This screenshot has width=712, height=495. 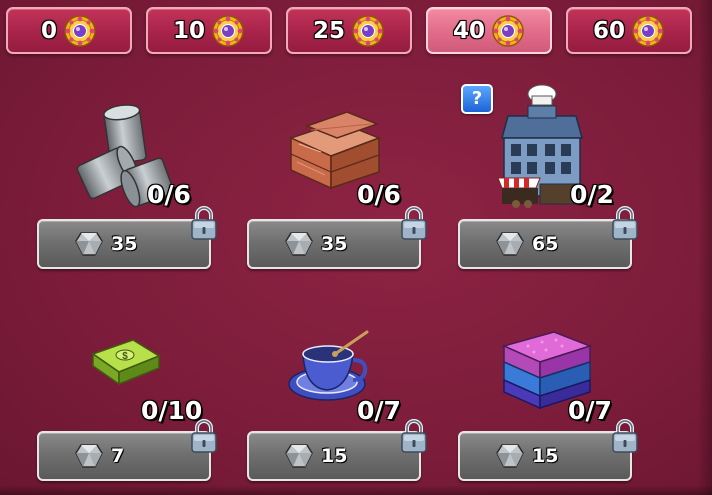 What do you see at coordinates (337, 180) in the screenshot?
I see `item-card-wood-planks: 0/6 35` at bounding box center [337, 180].